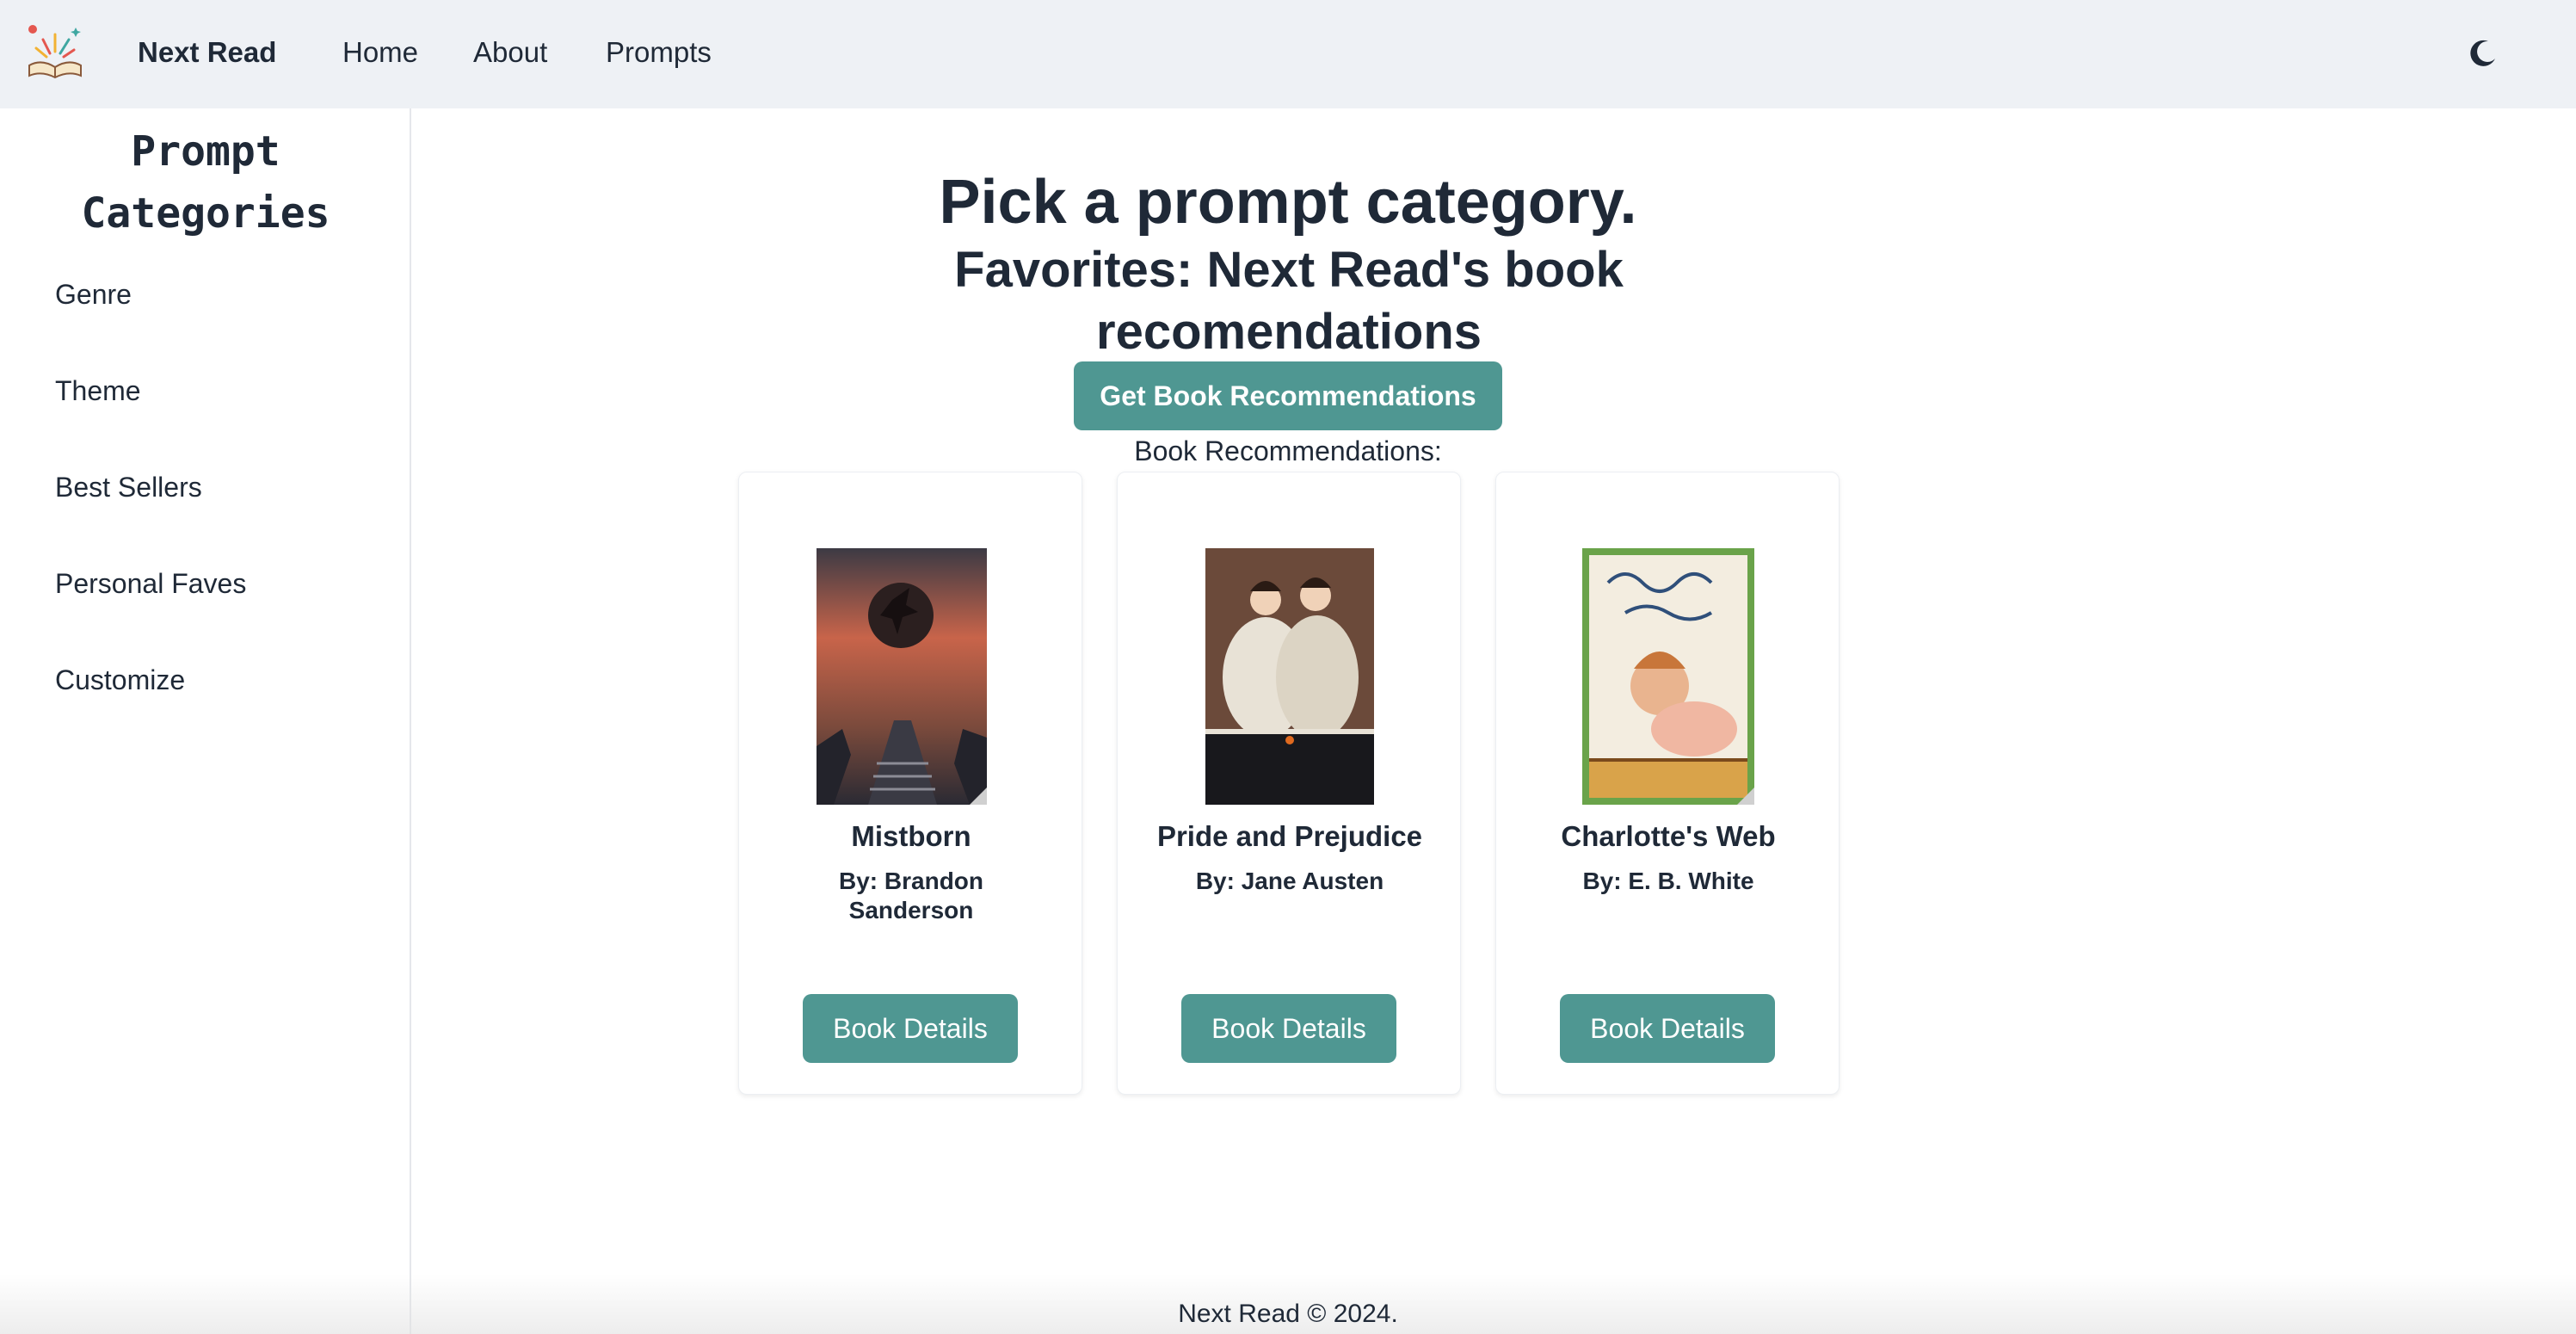 The width and height of the screenshot is (2576, 1334). Describe the element at coordinates (1668, 881) in the screenshot. I see `book-author: By: E. B. White` at that location.